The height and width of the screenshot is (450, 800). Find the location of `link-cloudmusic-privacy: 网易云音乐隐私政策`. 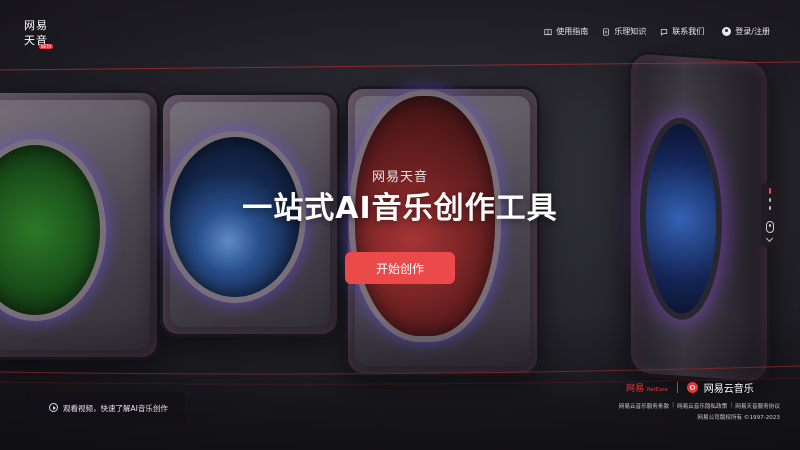

link-cloudmusic-privacy: 网易云音乐隐私政策 is located at coordinates (702, 406).